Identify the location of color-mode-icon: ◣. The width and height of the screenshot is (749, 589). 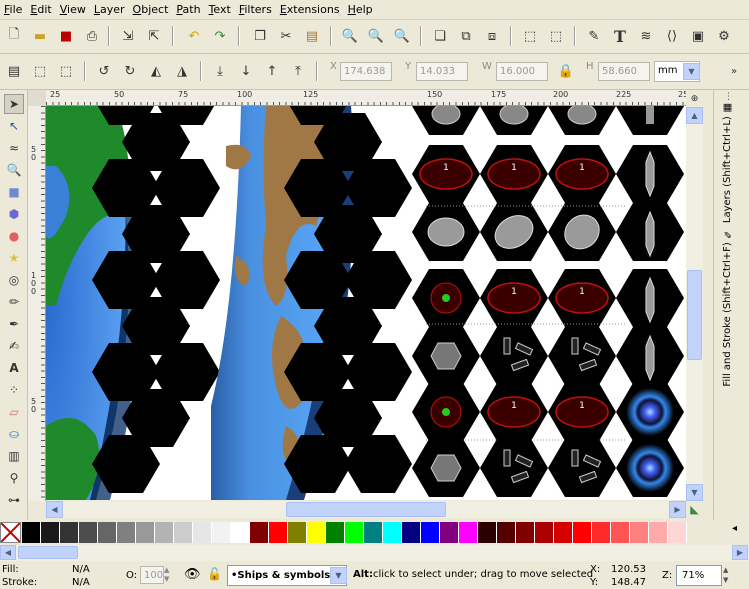
(694, 509).